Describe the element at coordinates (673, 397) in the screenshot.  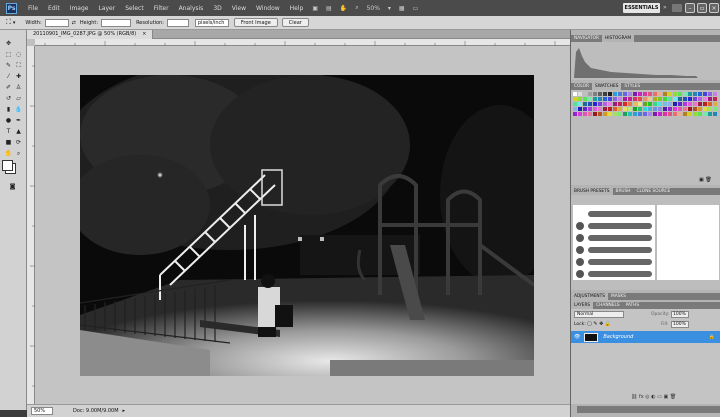
I see `trash-icon: 🗑` at that location.